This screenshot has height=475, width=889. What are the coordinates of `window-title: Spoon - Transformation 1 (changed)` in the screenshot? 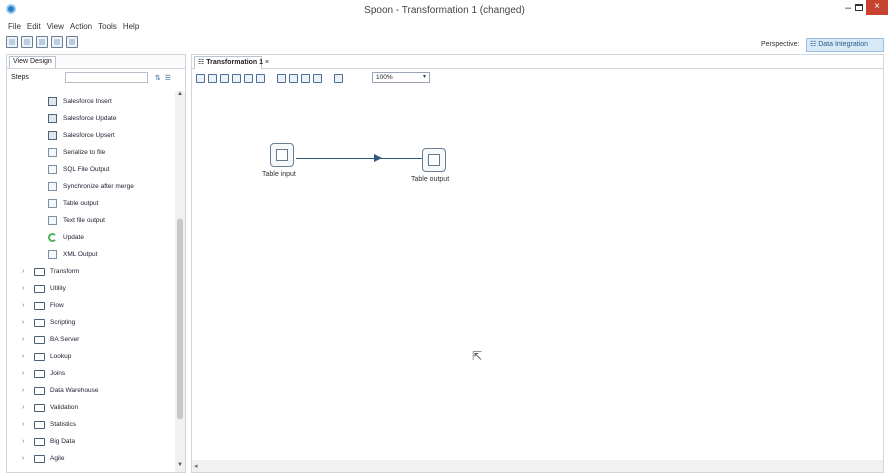 It's located at (444, 10).